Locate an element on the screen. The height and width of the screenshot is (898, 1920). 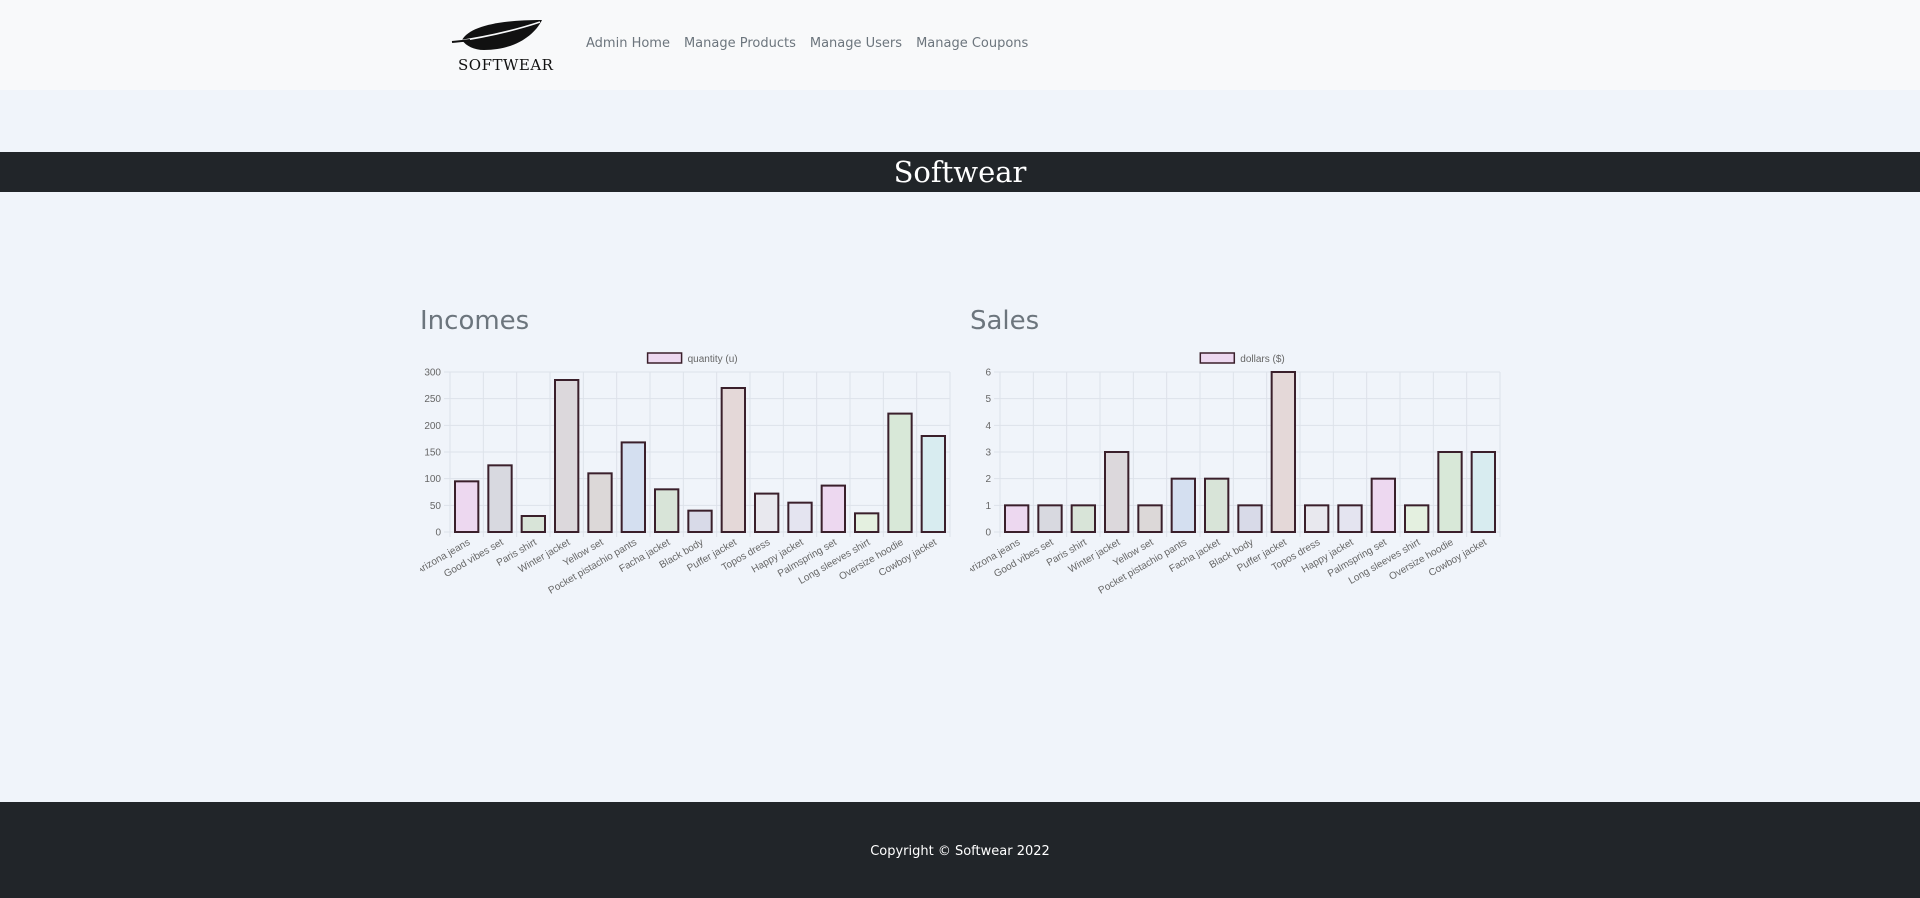
sales-title: Sales is located at coordinates (1005, 321).